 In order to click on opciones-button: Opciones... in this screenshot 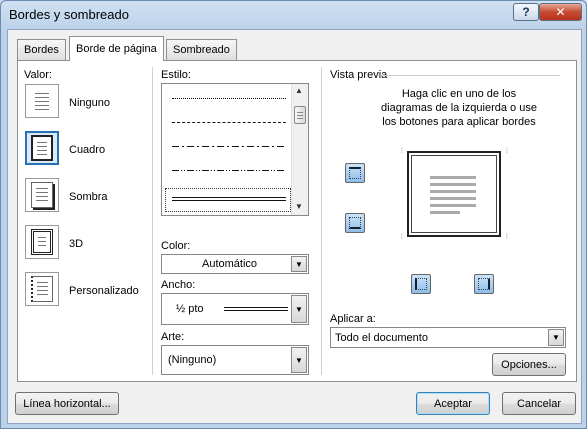, I will do `click(529, 364)`.